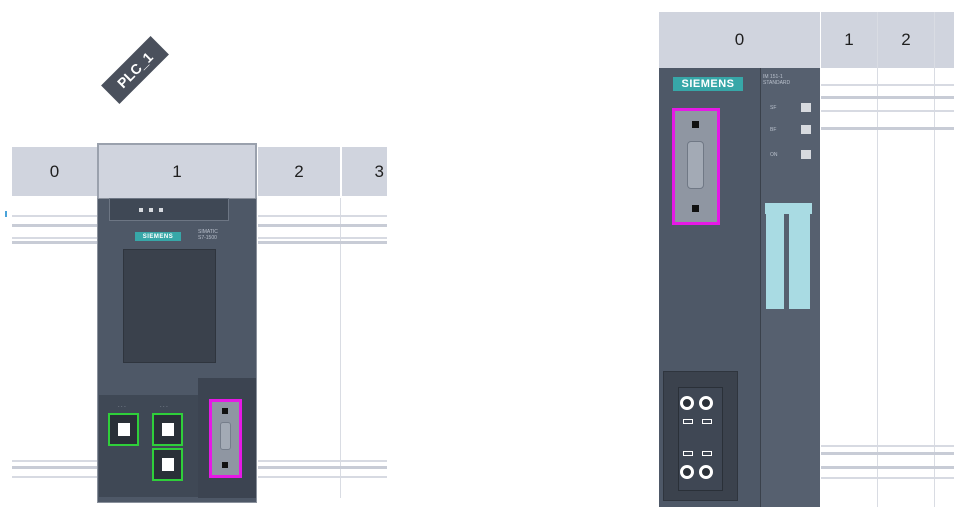 The width and height of the screenshot is (954, 507). Describe the element at coordinates (207, 238) in the screenshot. I see `cpu-model-line: S7-1500` at that location.